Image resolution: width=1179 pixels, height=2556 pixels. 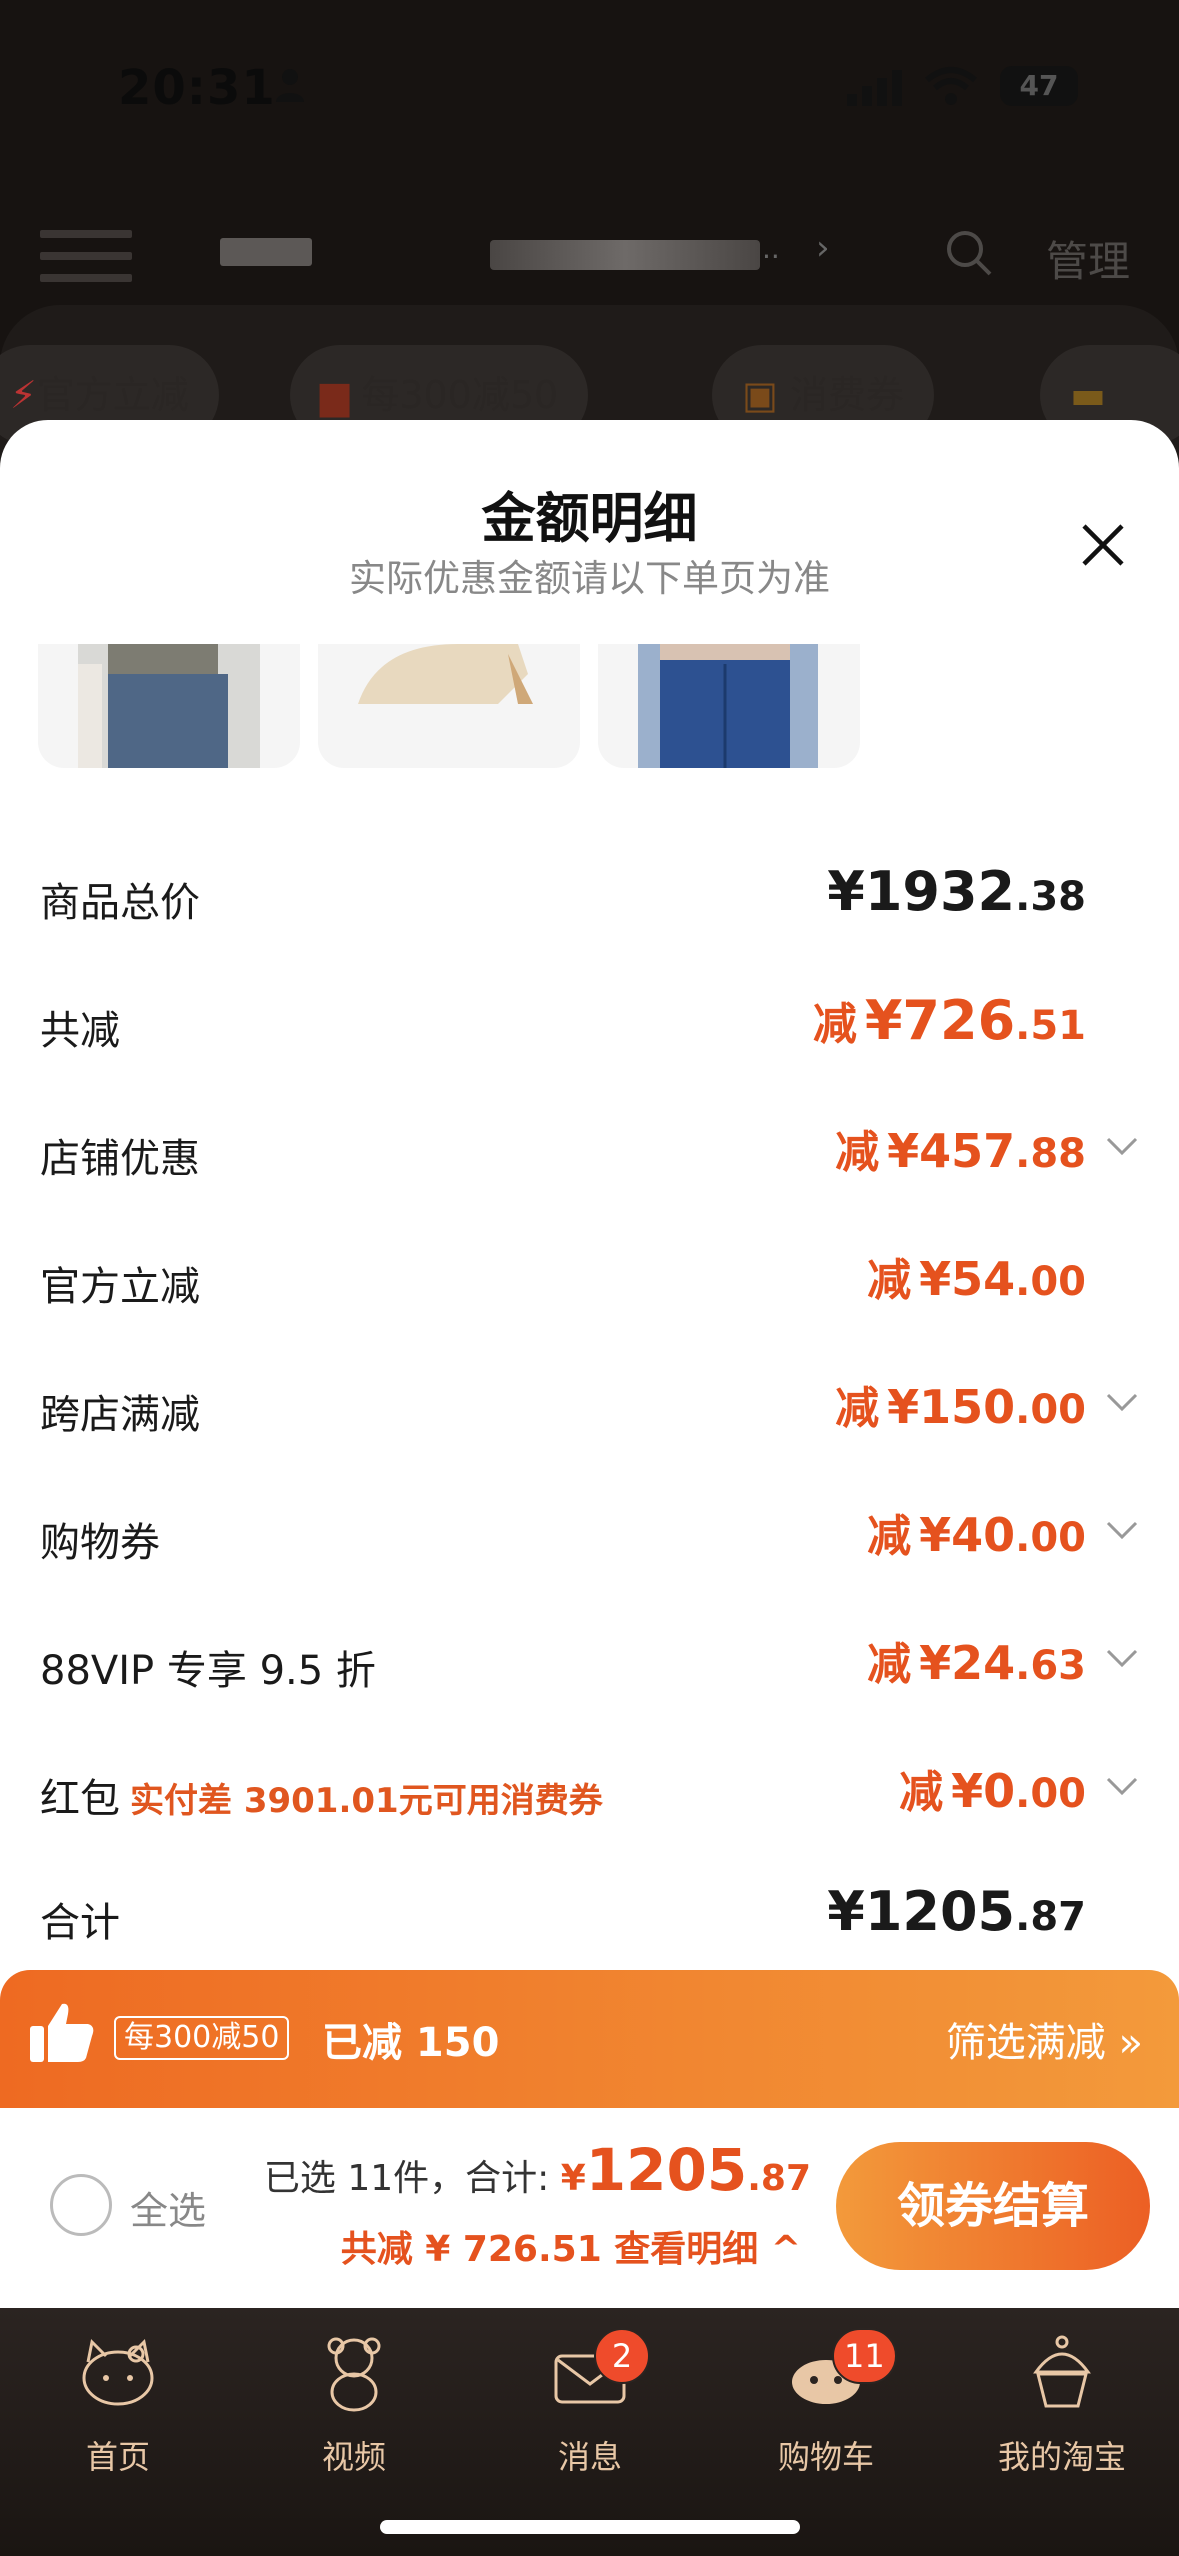 What do you see at coordinates (590, 2408) in the screenshot?
I see `tab-messages: 2 消息` at bounding box center [590, 2408].